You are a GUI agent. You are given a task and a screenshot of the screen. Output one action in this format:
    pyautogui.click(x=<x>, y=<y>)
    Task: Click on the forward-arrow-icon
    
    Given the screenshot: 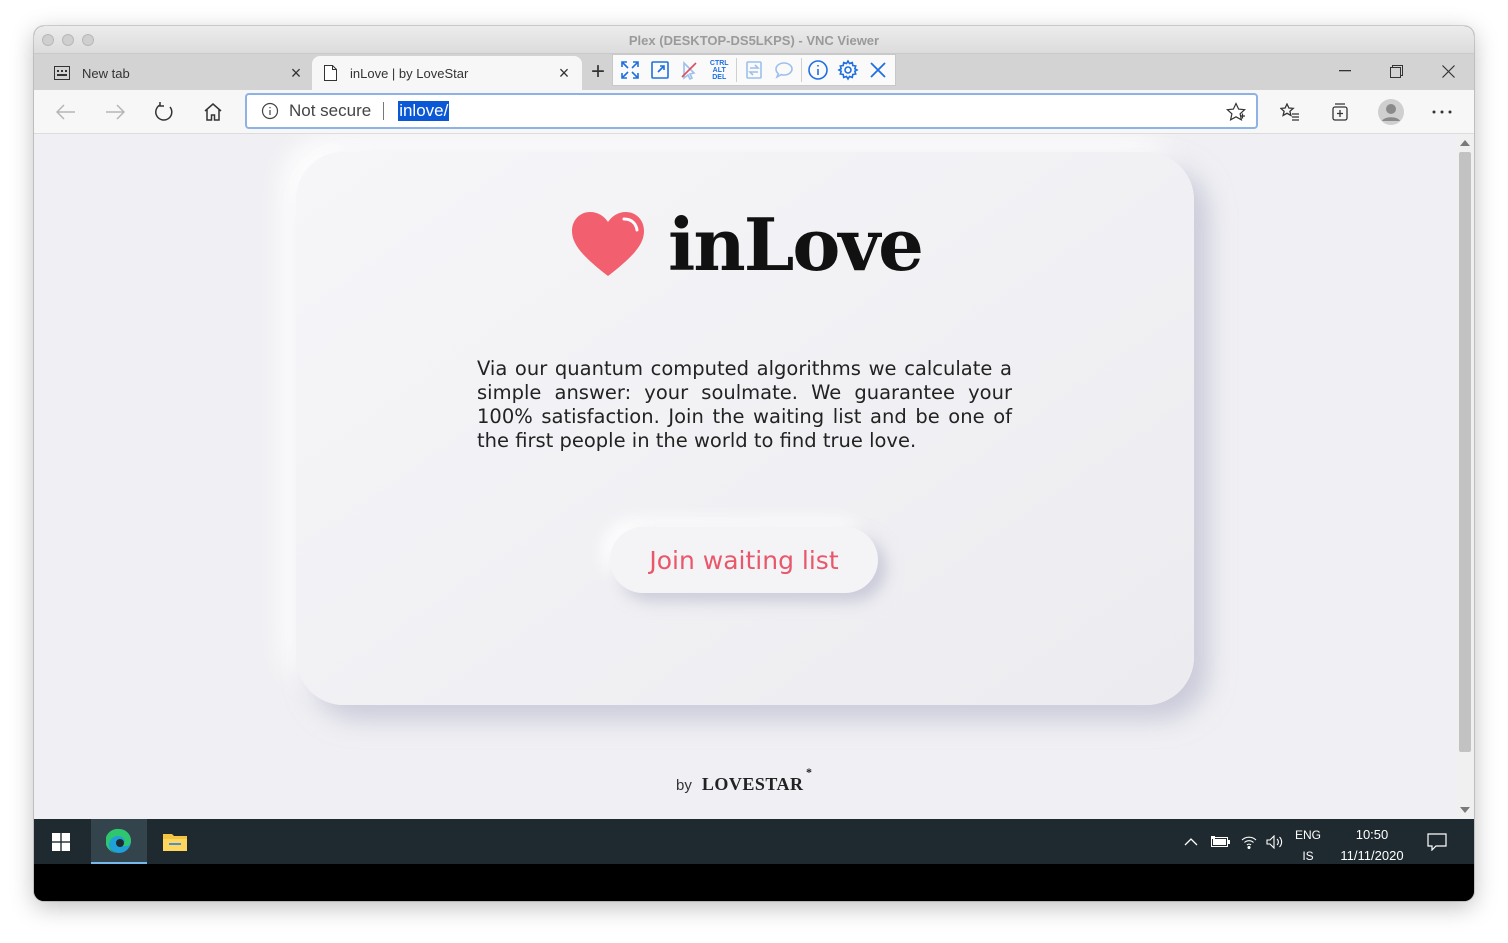 What is the action you would take?
    pyautogui.click(x=115, y=112)
    